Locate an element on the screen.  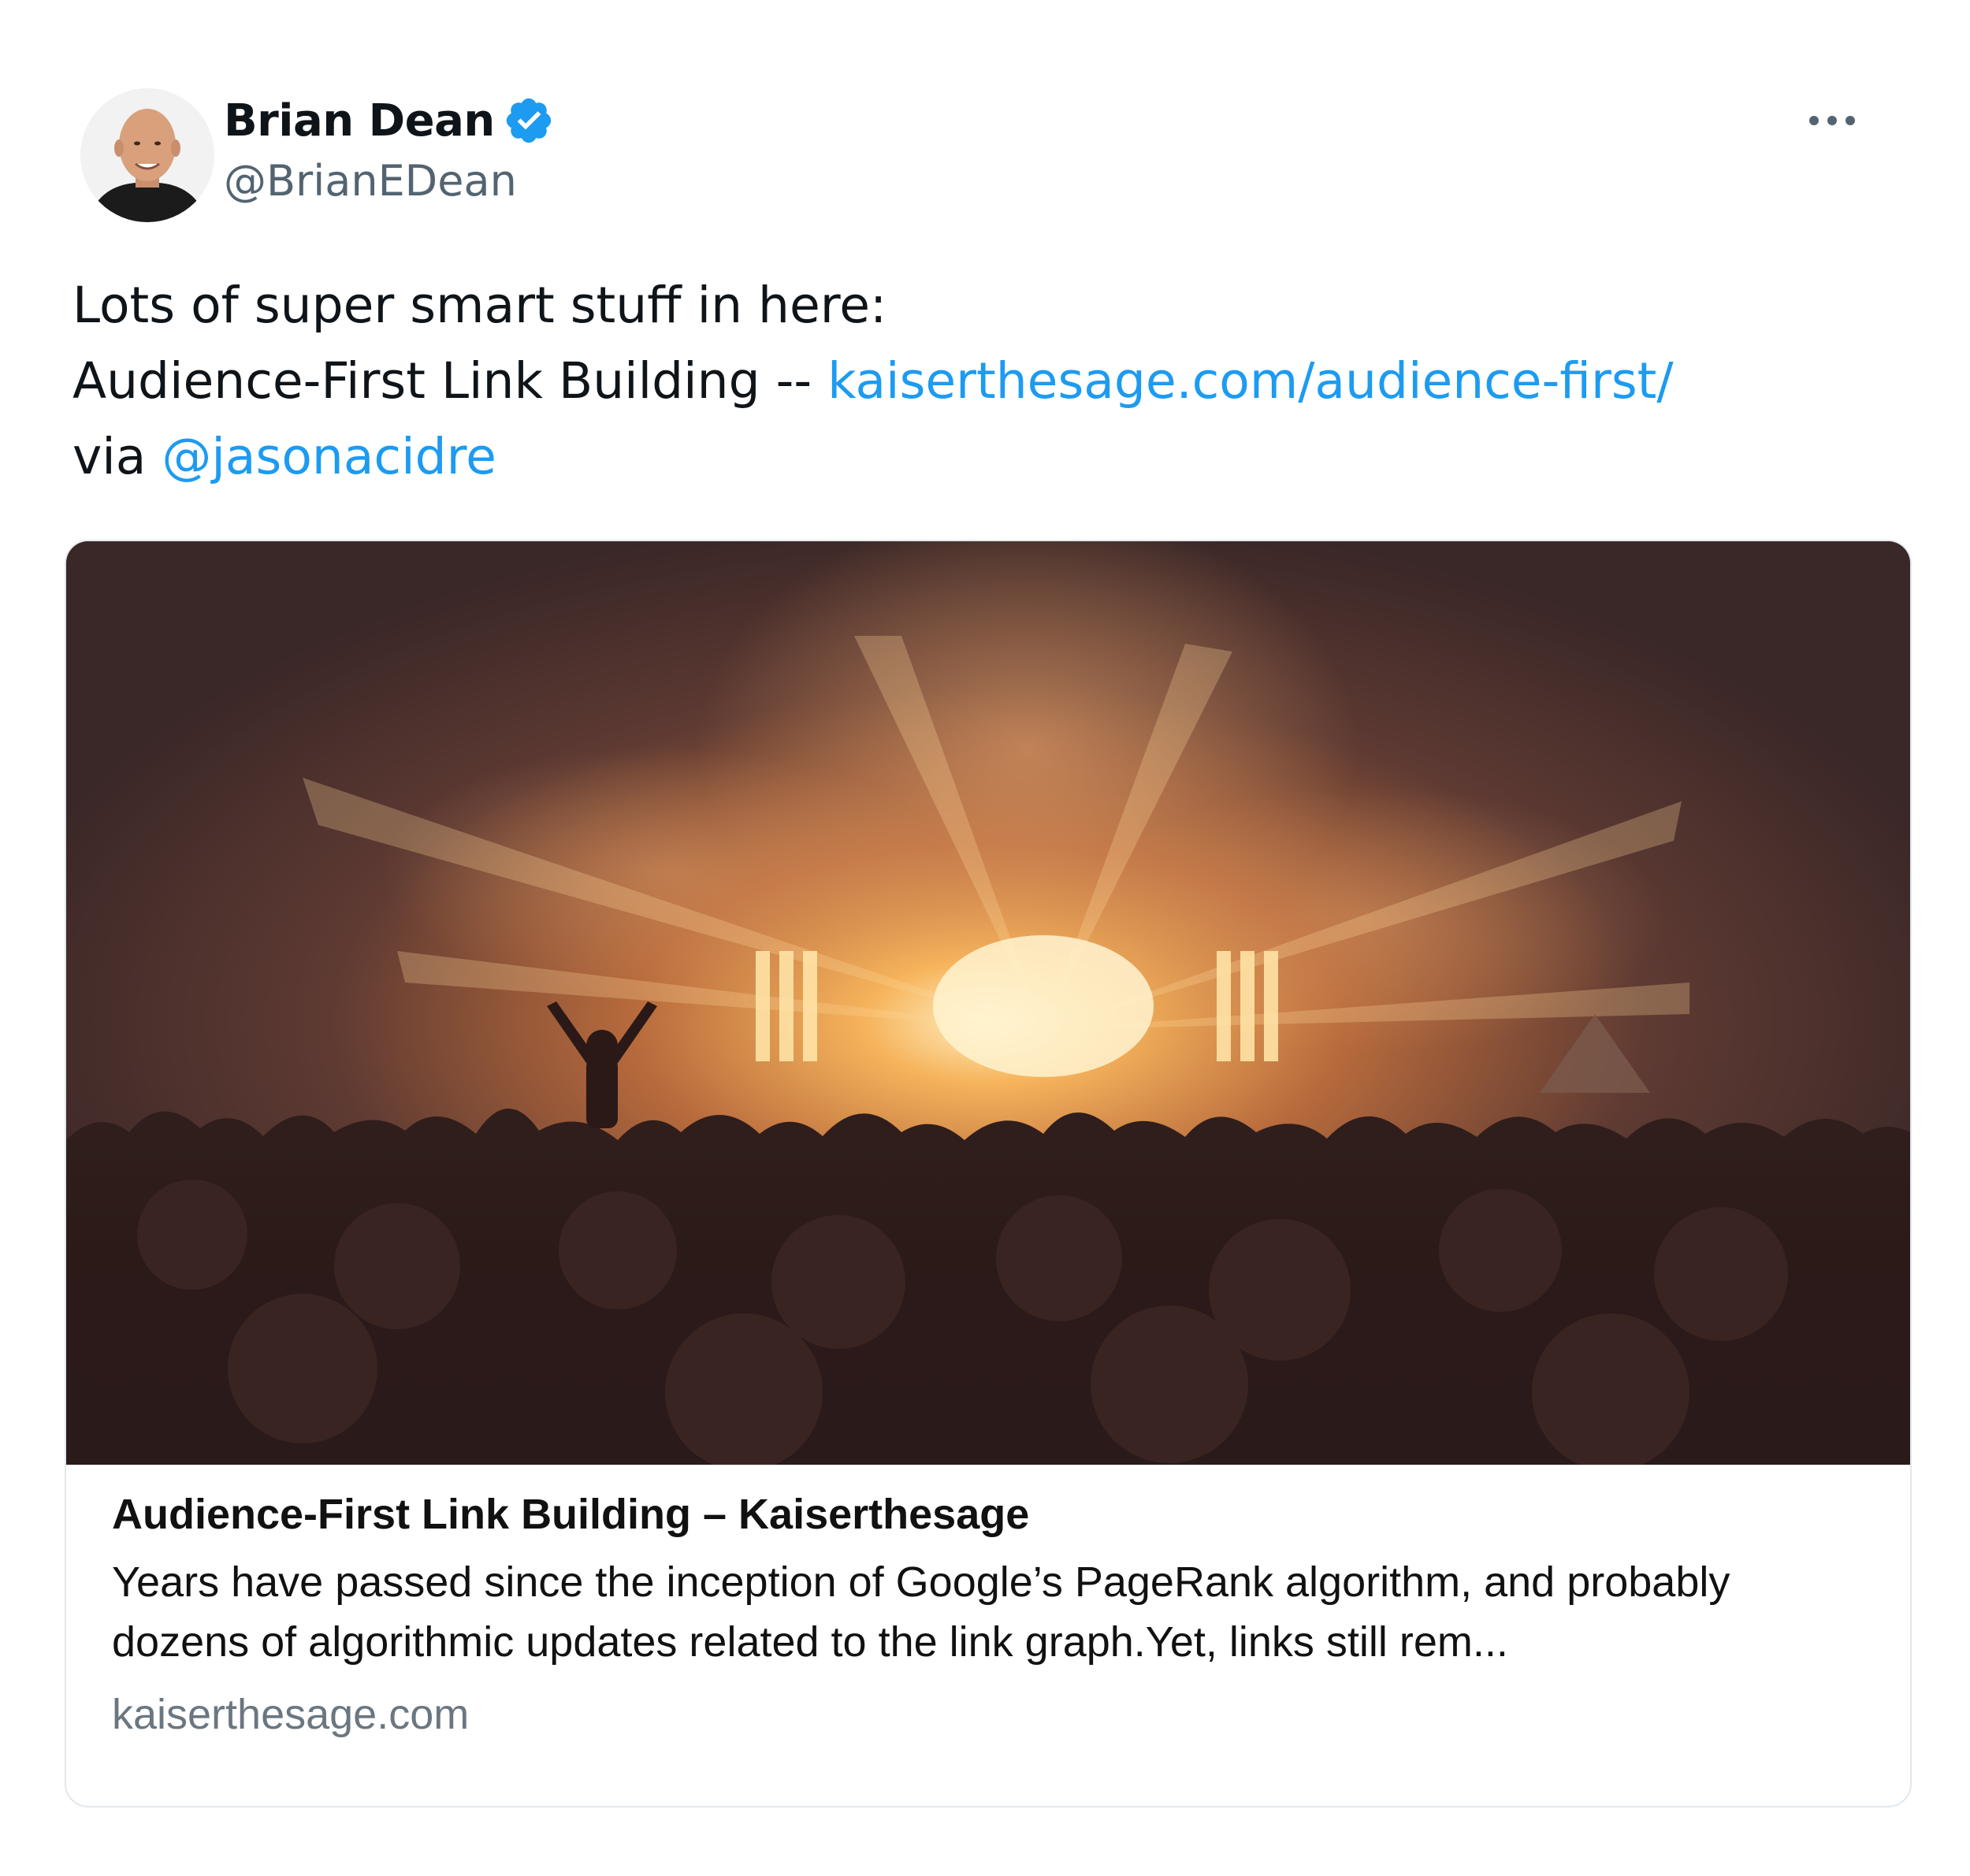
tweet-text-segment: via is located at coordinates (117, 456).